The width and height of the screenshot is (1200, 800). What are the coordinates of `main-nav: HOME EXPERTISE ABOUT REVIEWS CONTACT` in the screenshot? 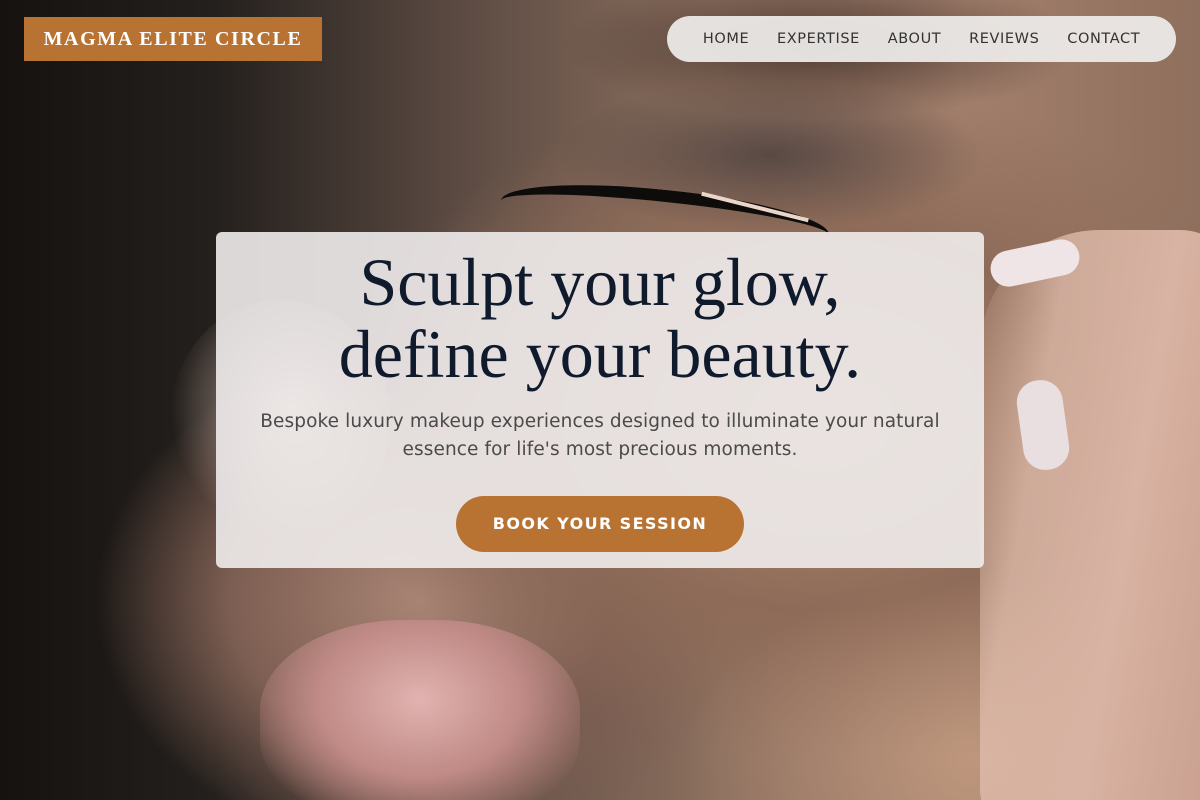 It's located at (921, 39).